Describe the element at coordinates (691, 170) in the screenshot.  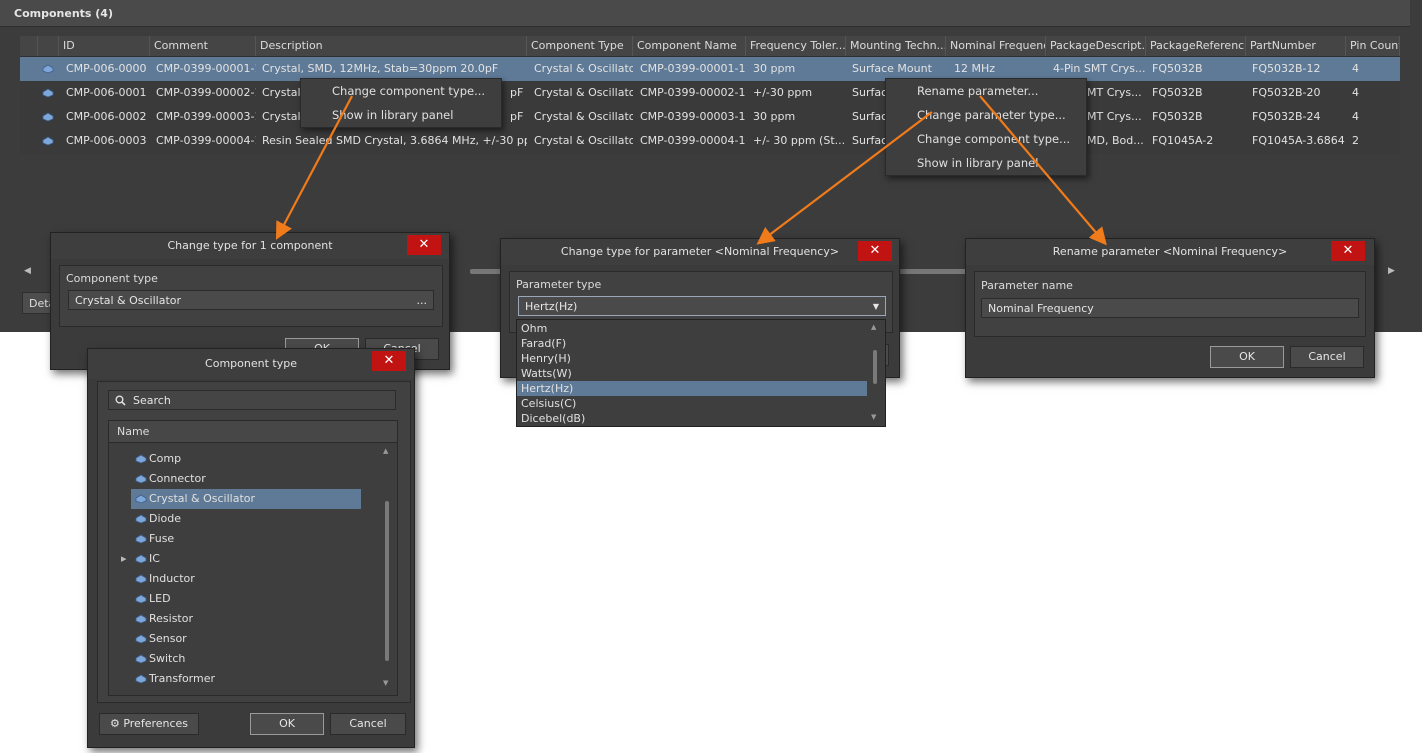
I see `annotation-arrows` at that location.